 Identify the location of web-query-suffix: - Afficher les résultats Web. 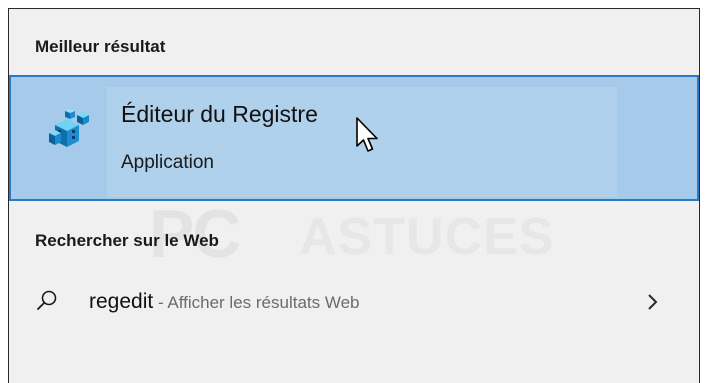
(256, 302).